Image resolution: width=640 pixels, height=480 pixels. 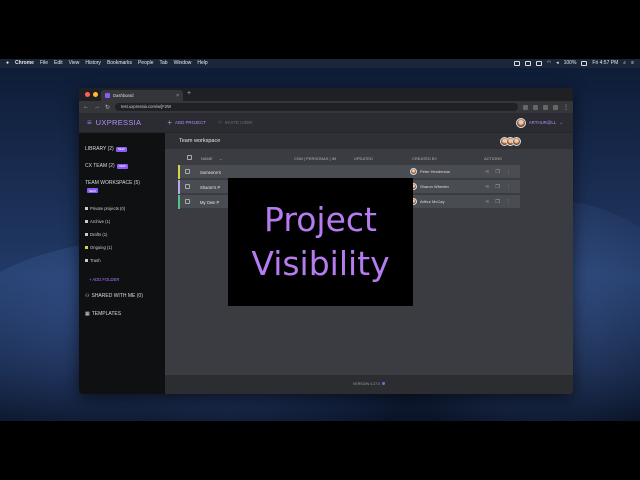 I want to click on app-logo: UXPRESSIA, so click(x=119, y=122).